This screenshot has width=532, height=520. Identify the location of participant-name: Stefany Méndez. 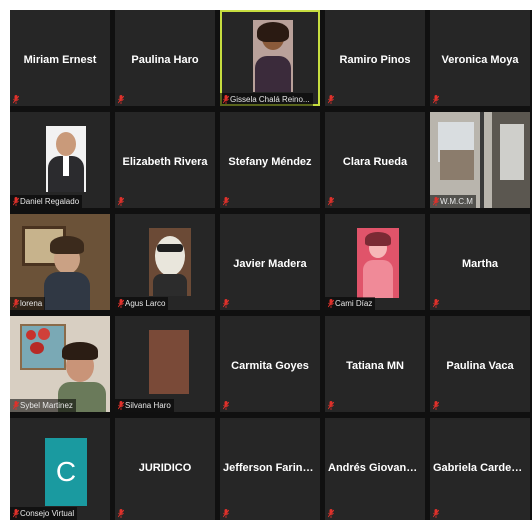
(270, 162).